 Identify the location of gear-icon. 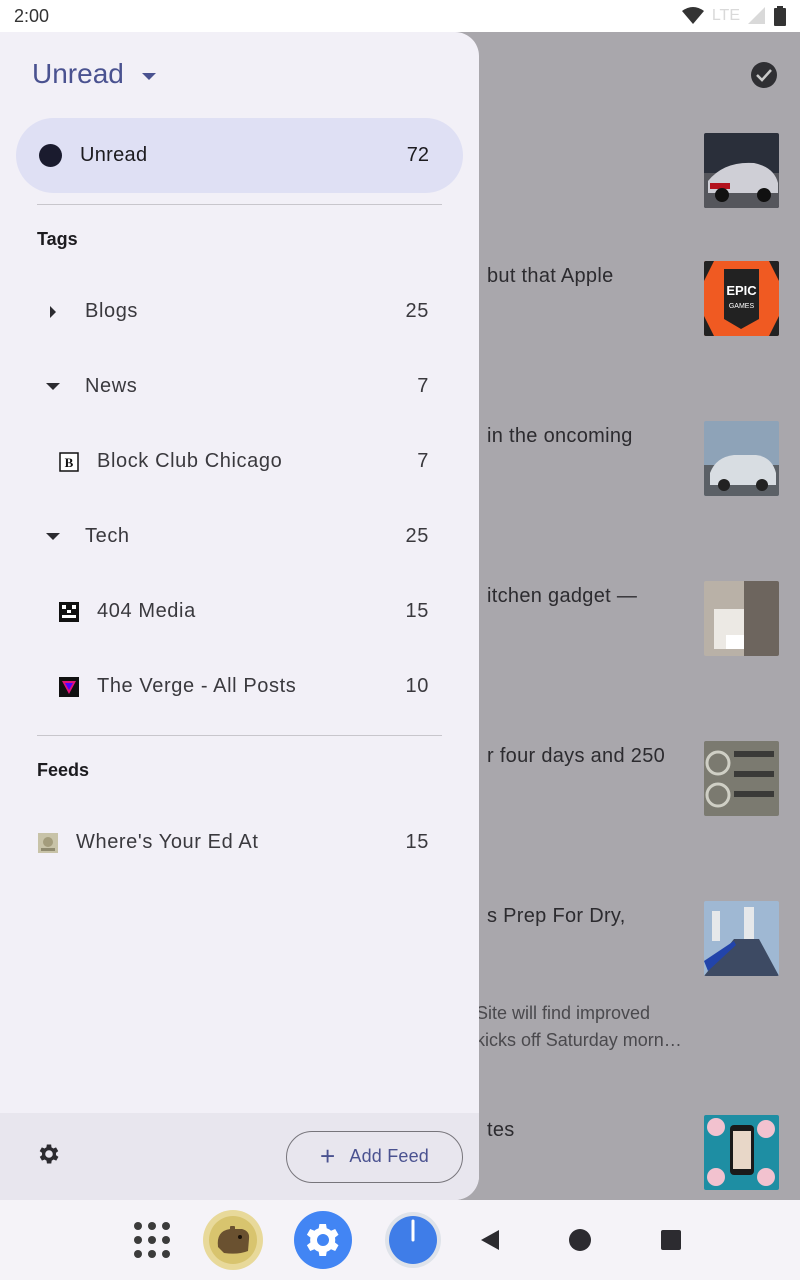
(49, 1154).